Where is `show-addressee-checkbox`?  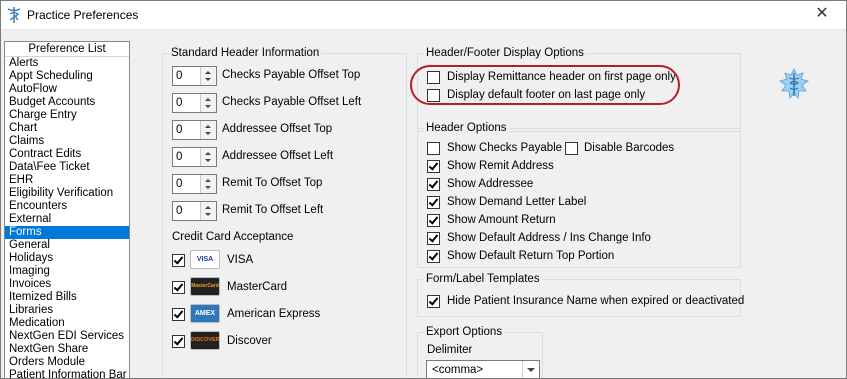 show-addressee-checkbox is located at coordinates (433, 184).